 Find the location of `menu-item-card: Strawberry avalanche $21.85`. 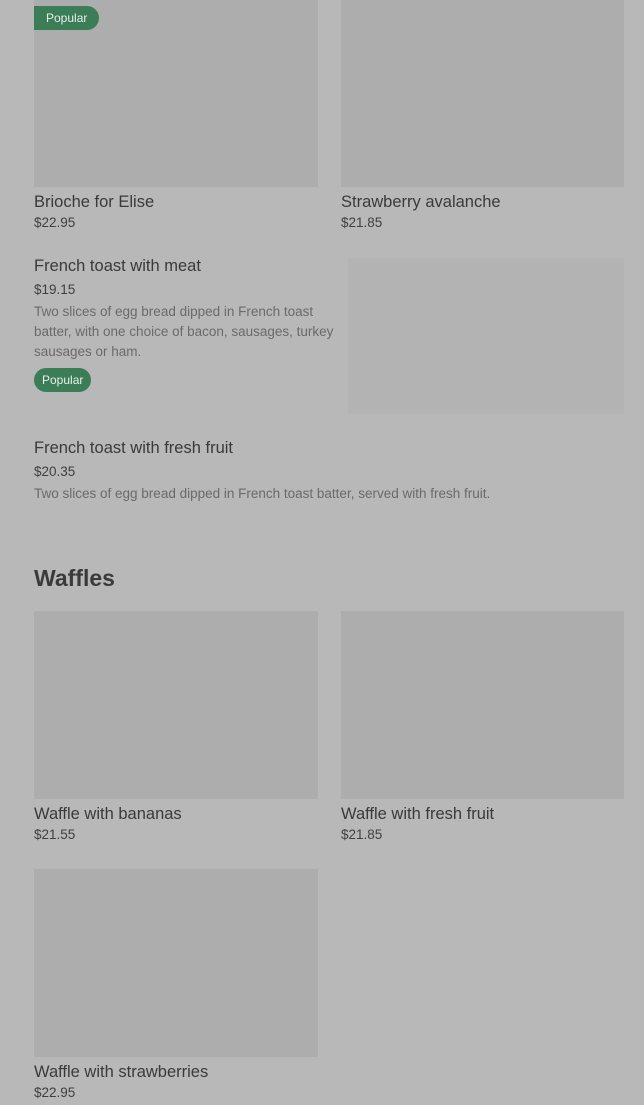

menu-item-card: Strawberry avalanche $21.85 is located at coordinates (482, 116).